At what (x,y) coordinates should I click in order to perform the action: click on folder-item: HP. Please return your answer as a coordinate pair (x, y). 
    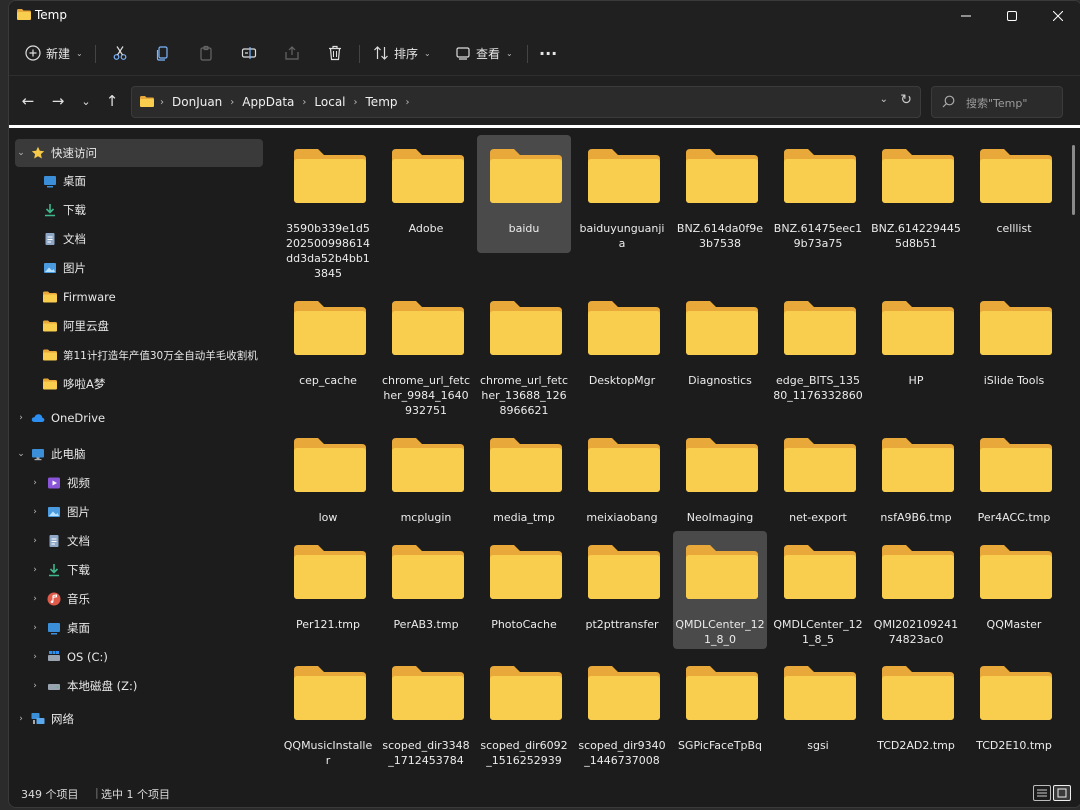
    Looking at the image, I should click on (916, 346).